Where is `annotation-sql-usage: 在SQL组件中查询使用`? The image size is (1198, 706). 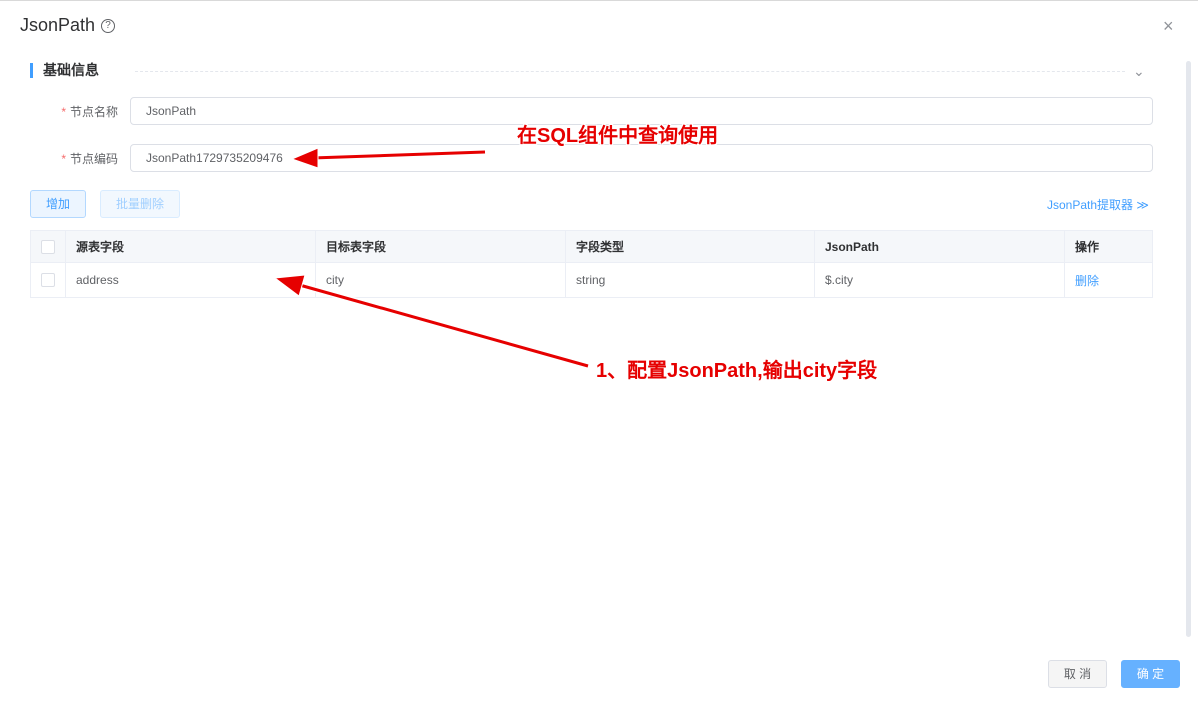
annotation-sql-usage: 在SQL组件中查询使用 is located at coordinates (618, 136).